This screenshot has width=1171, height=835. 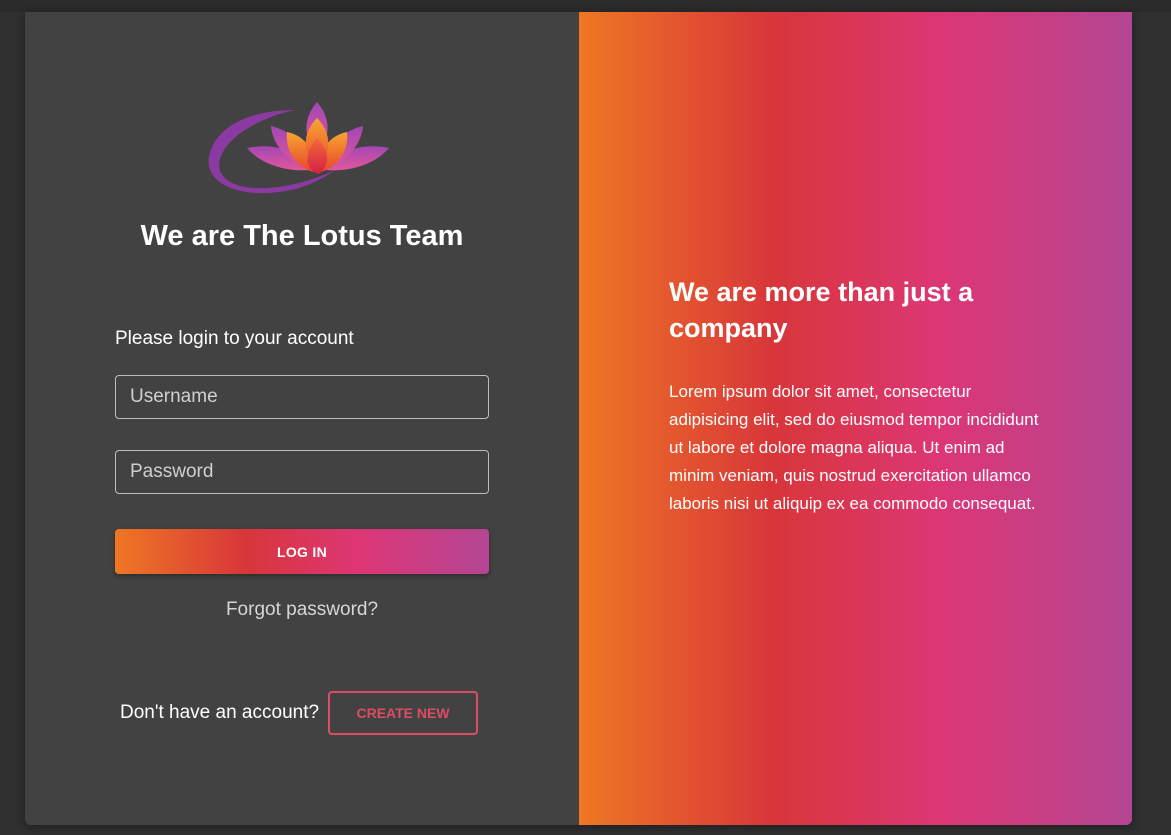 What do you see at coordinates (821, 310) in the screenshot?
I see `promo-title: We are more than just a company` at bounding box center [821, 310].